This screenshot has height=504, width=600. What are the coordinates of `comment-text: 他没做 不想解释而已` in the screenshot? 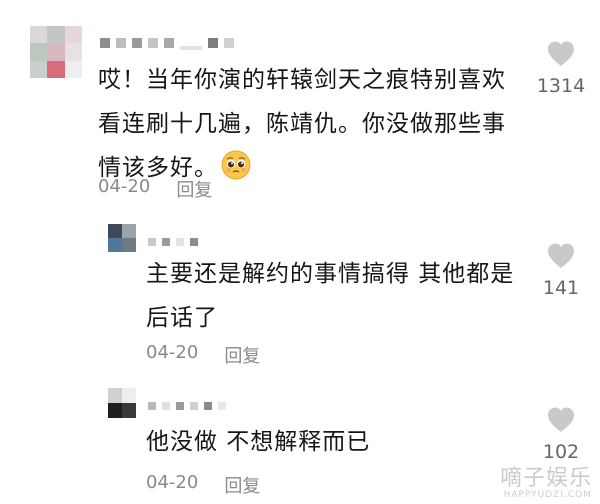 It's located at (331, 442).